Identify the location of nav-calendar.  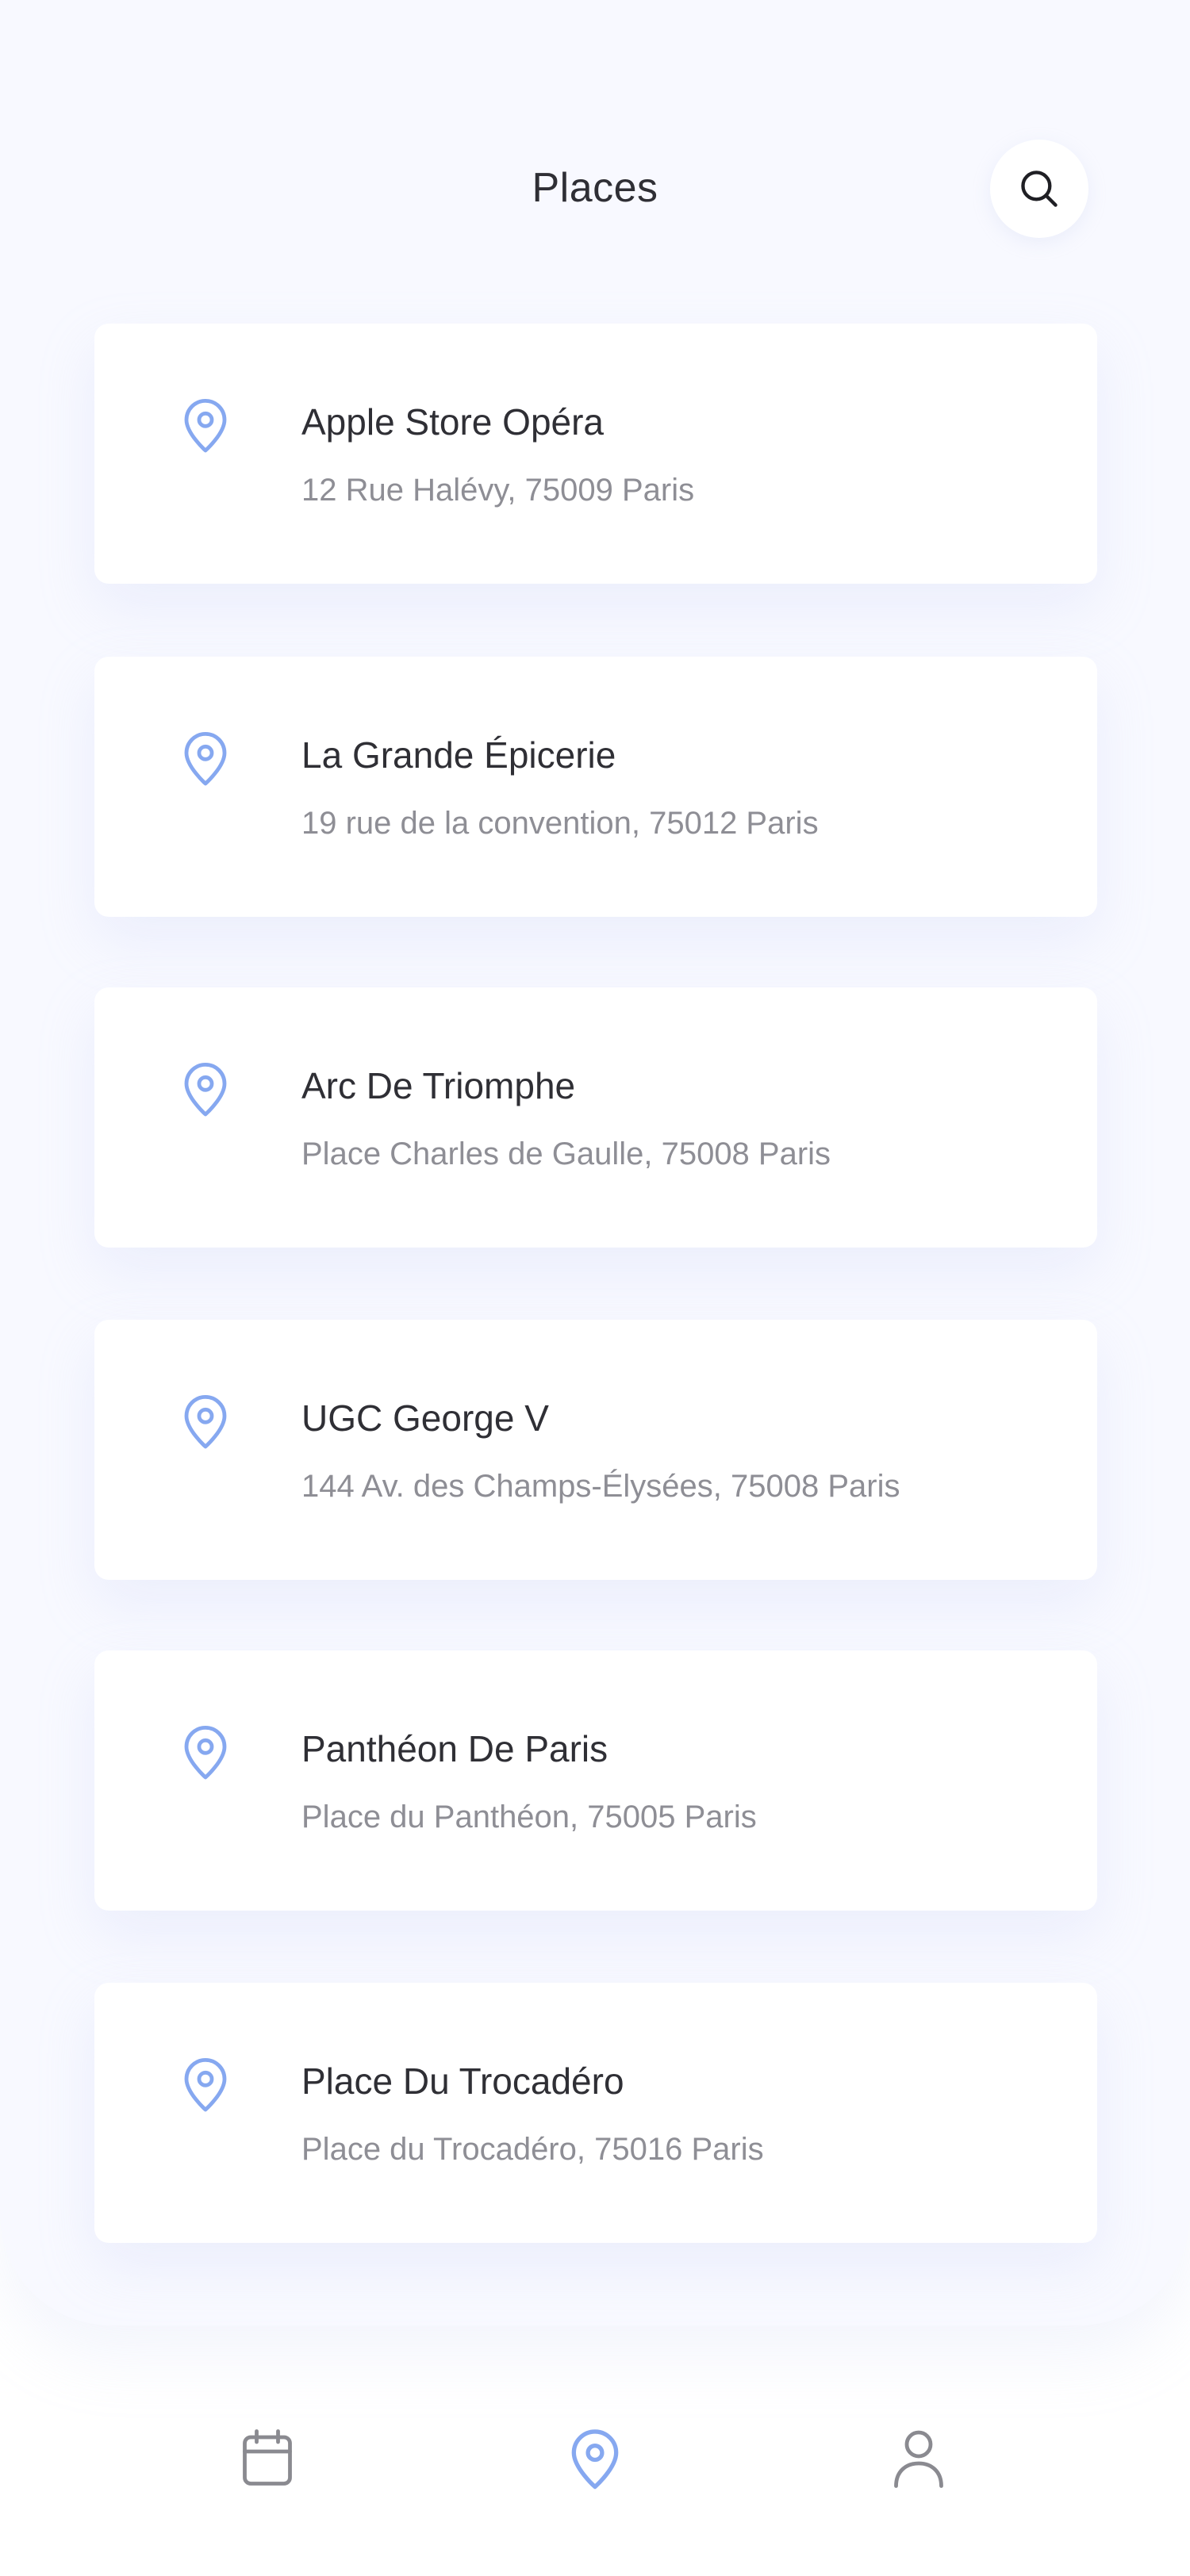
(267, 2458).